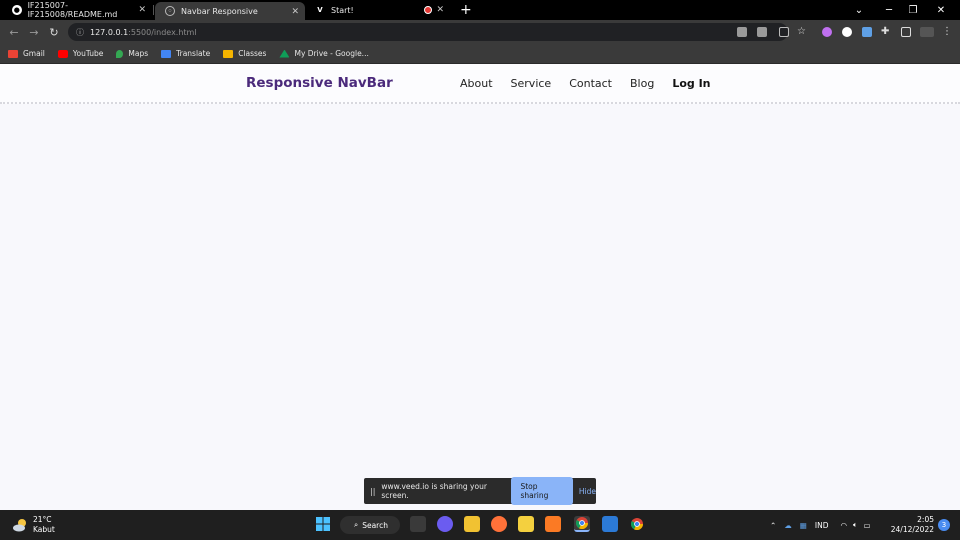 This screenshot has width=960, height=540. What do you see at coordinates (418, 524) in the screenshot?
I see `task-view-icon` at bounding box center [418, 524].